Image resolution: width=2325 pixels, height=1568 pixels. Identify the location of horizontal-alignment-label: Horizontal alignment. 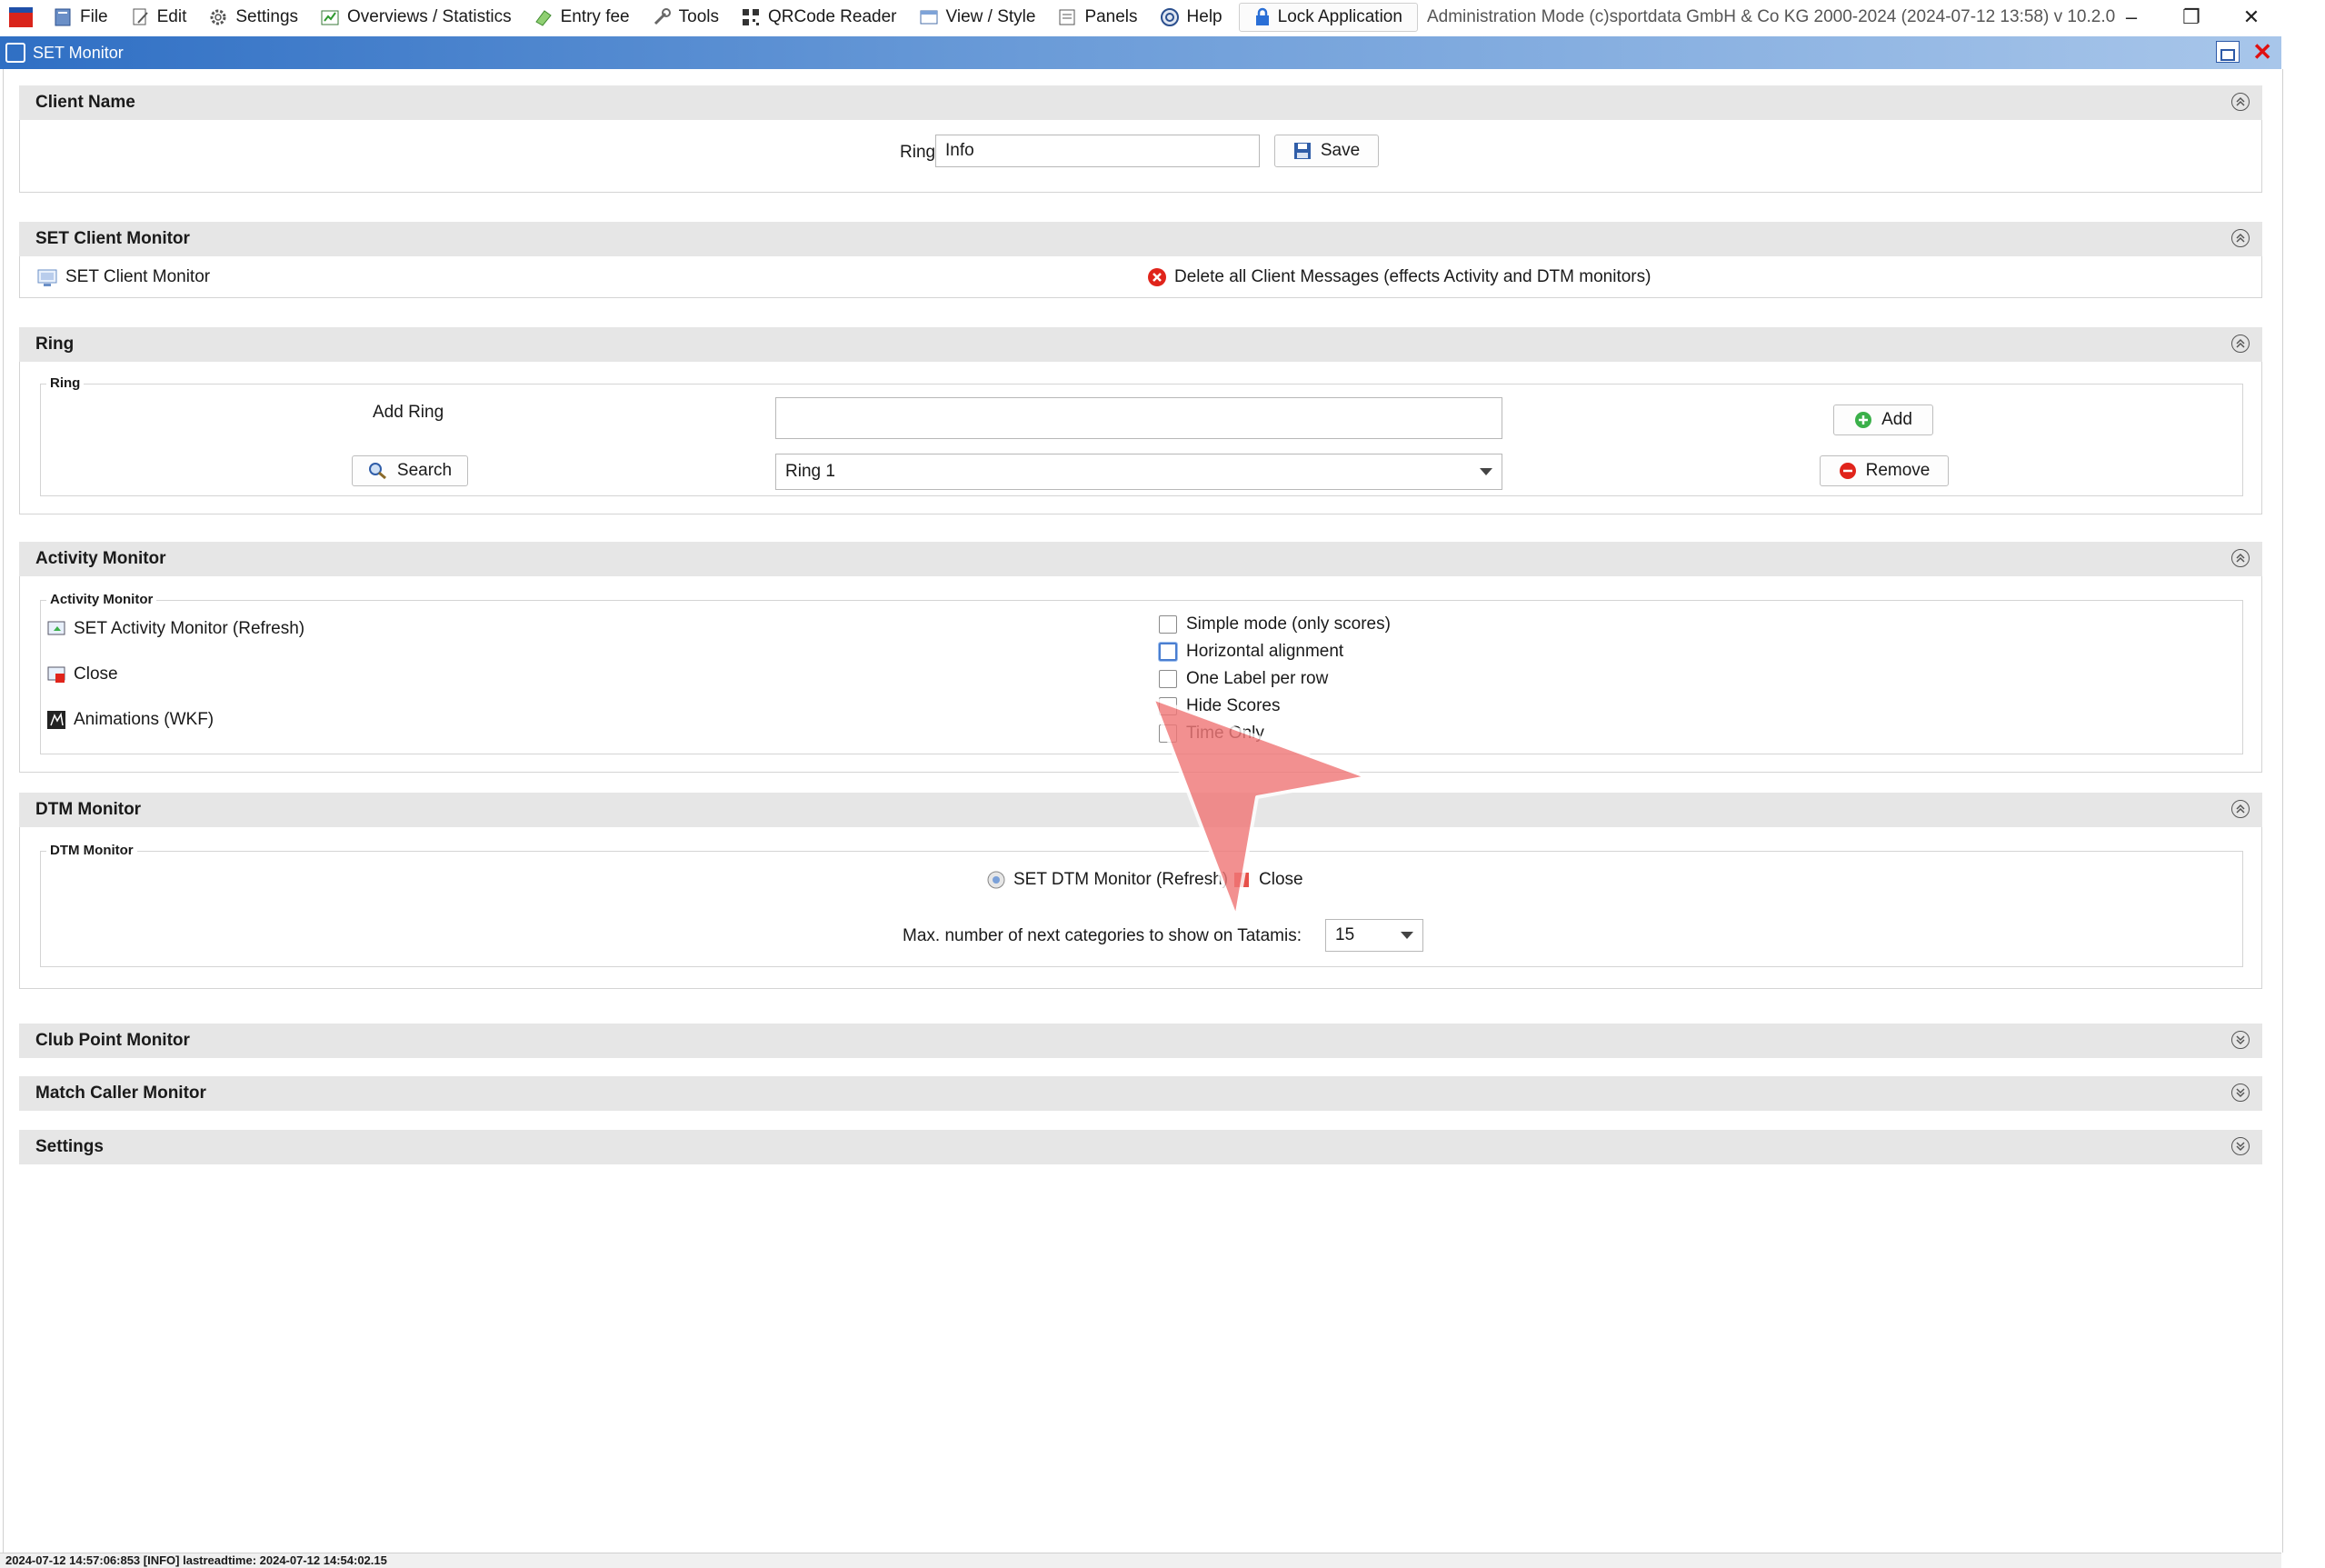
(1265, 652).